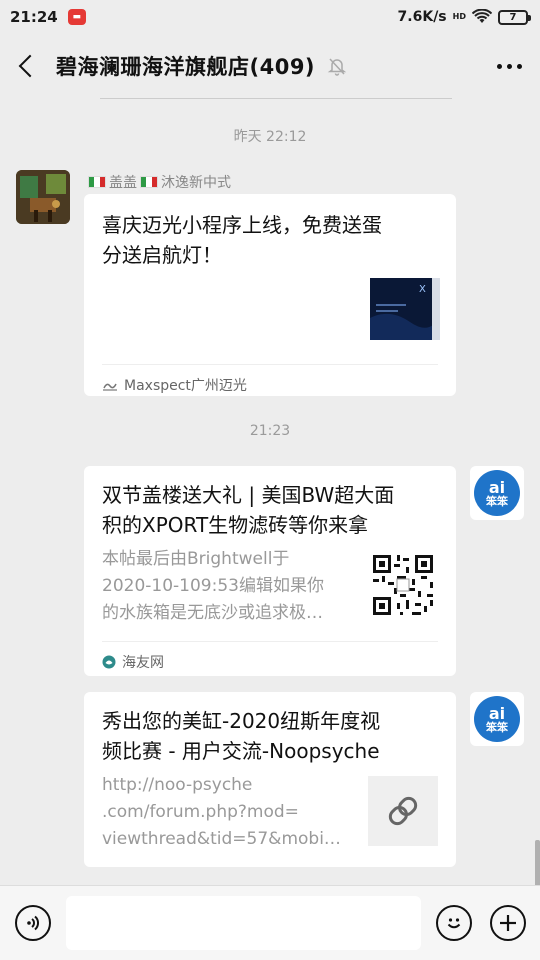 This screenshot has height=960, width=540. I want to click on website-icon, so click(109, 662).